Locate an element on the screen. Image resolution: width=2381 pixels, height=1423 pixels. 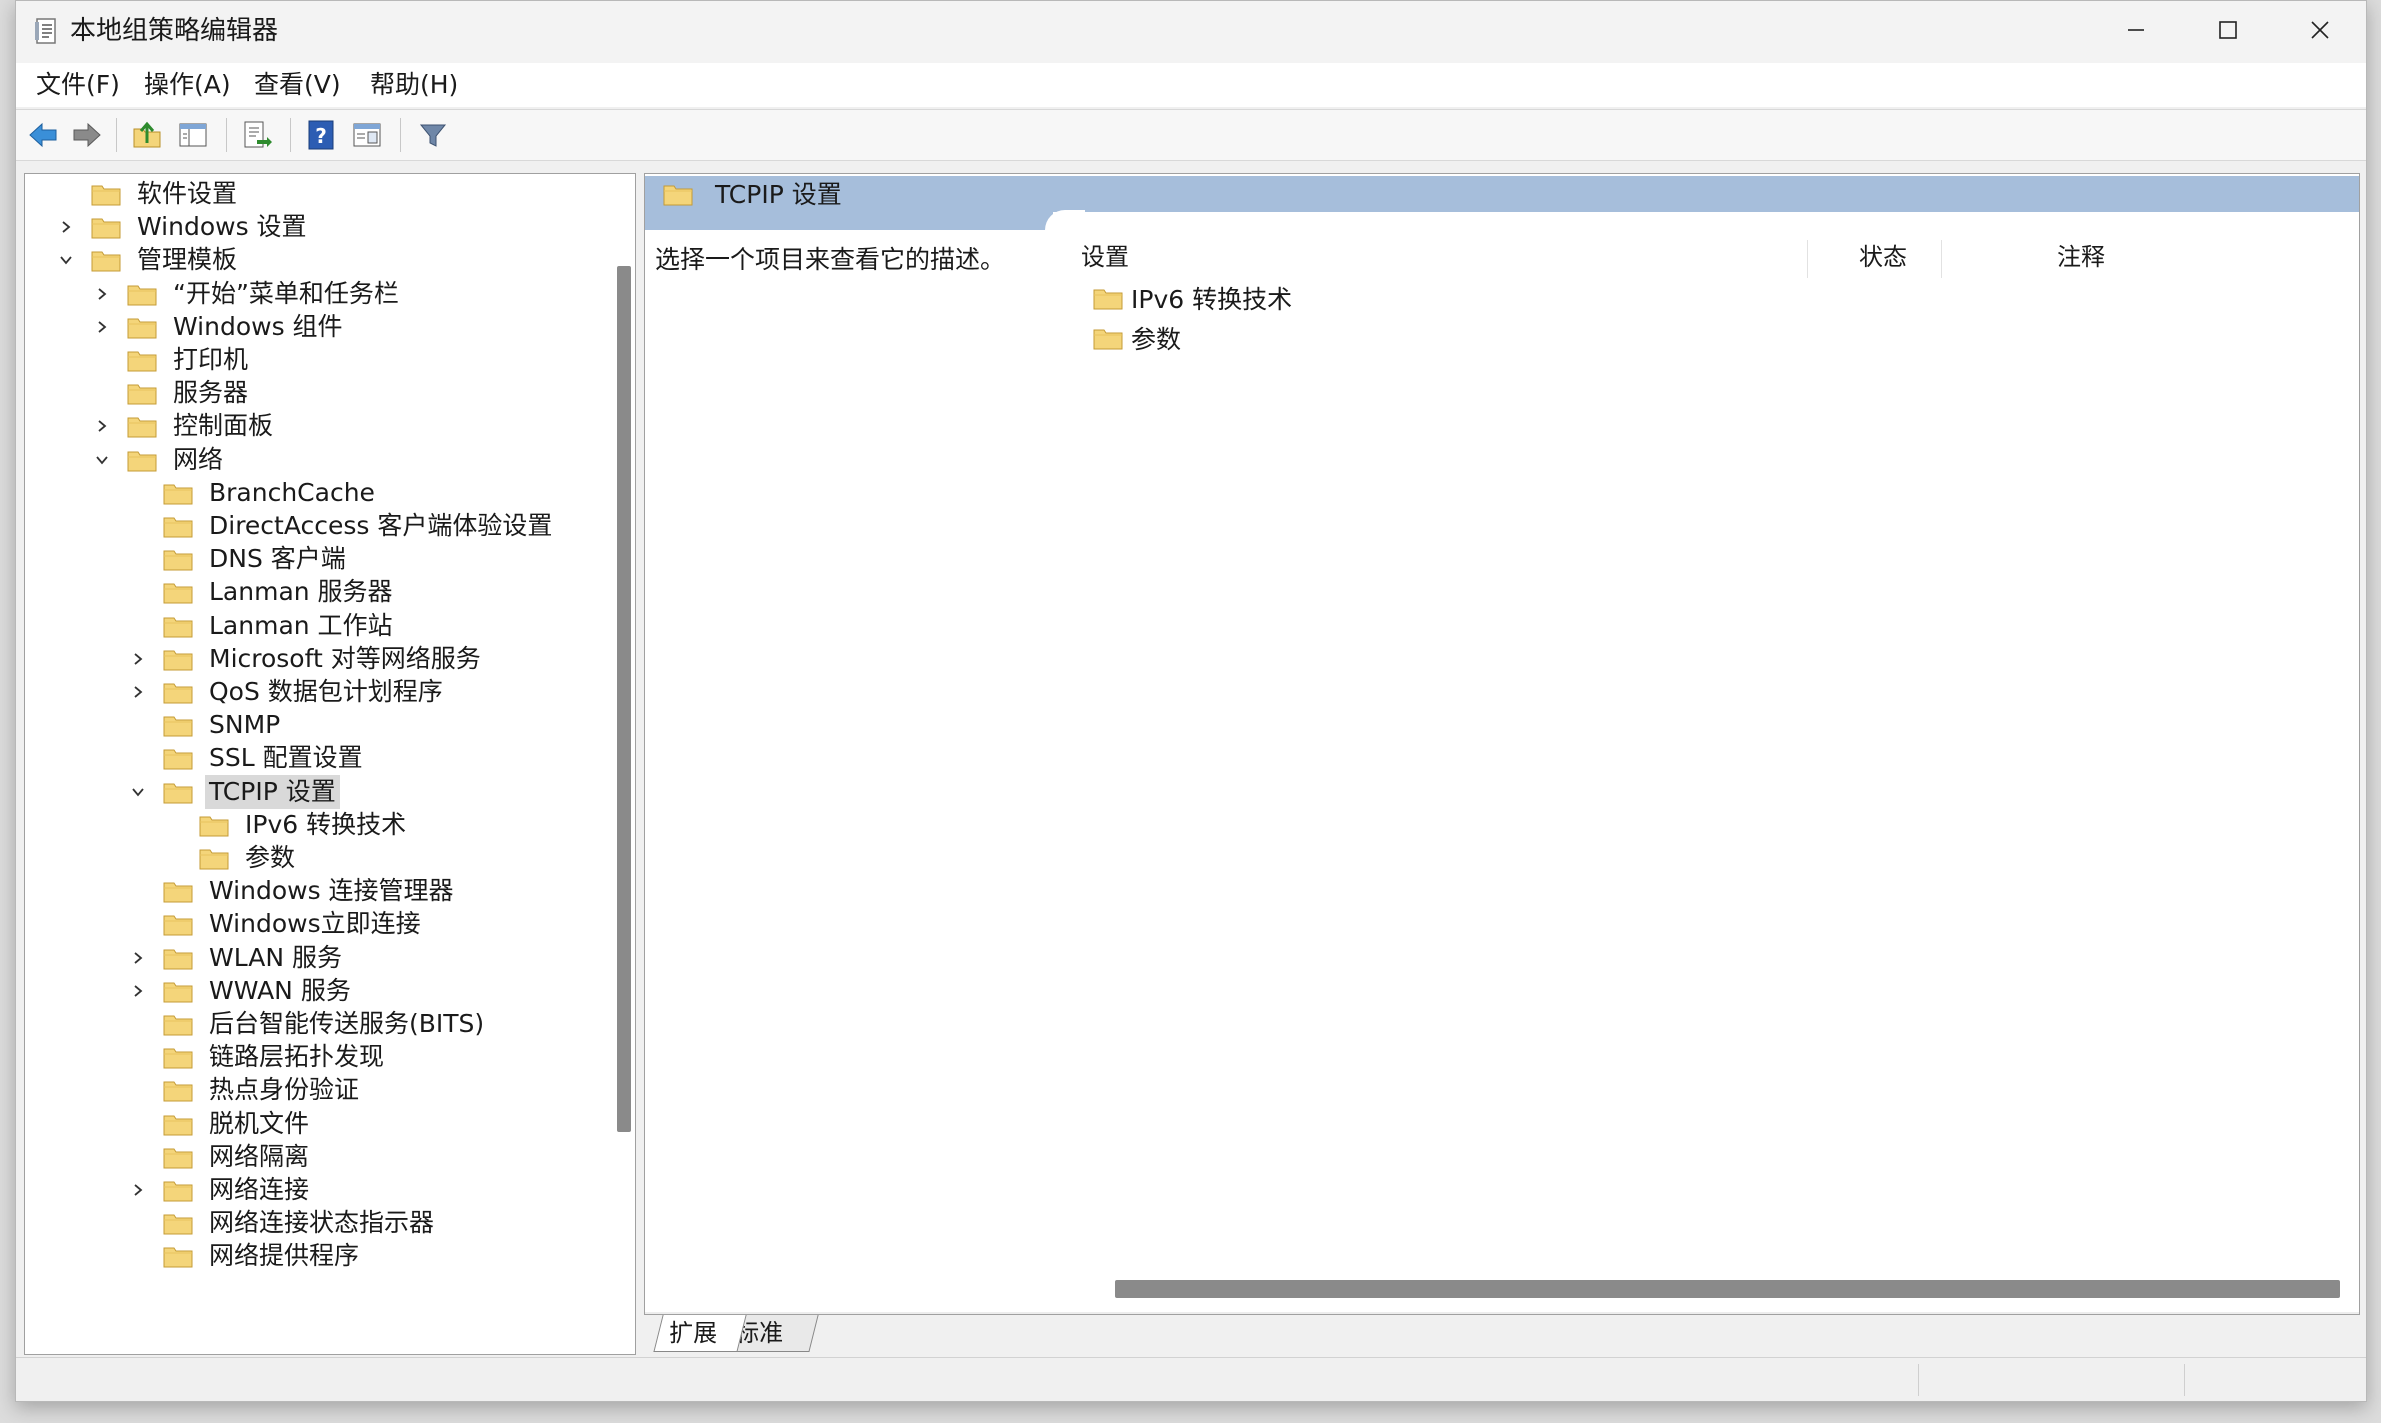
show-hide-tree-button is located at coordinates (193, 135).